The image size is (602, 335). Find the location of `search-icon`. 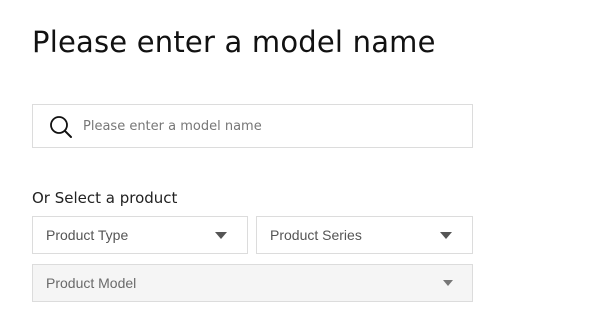

search-icon is located at coordinates (61, 127).